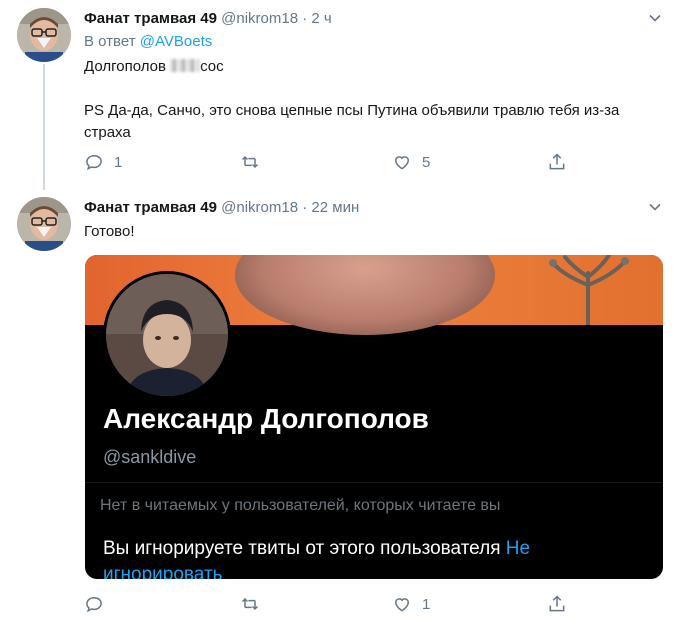 This screenshot has width=680, height=621. I want to click on like-count: 5, so click(426, 162).